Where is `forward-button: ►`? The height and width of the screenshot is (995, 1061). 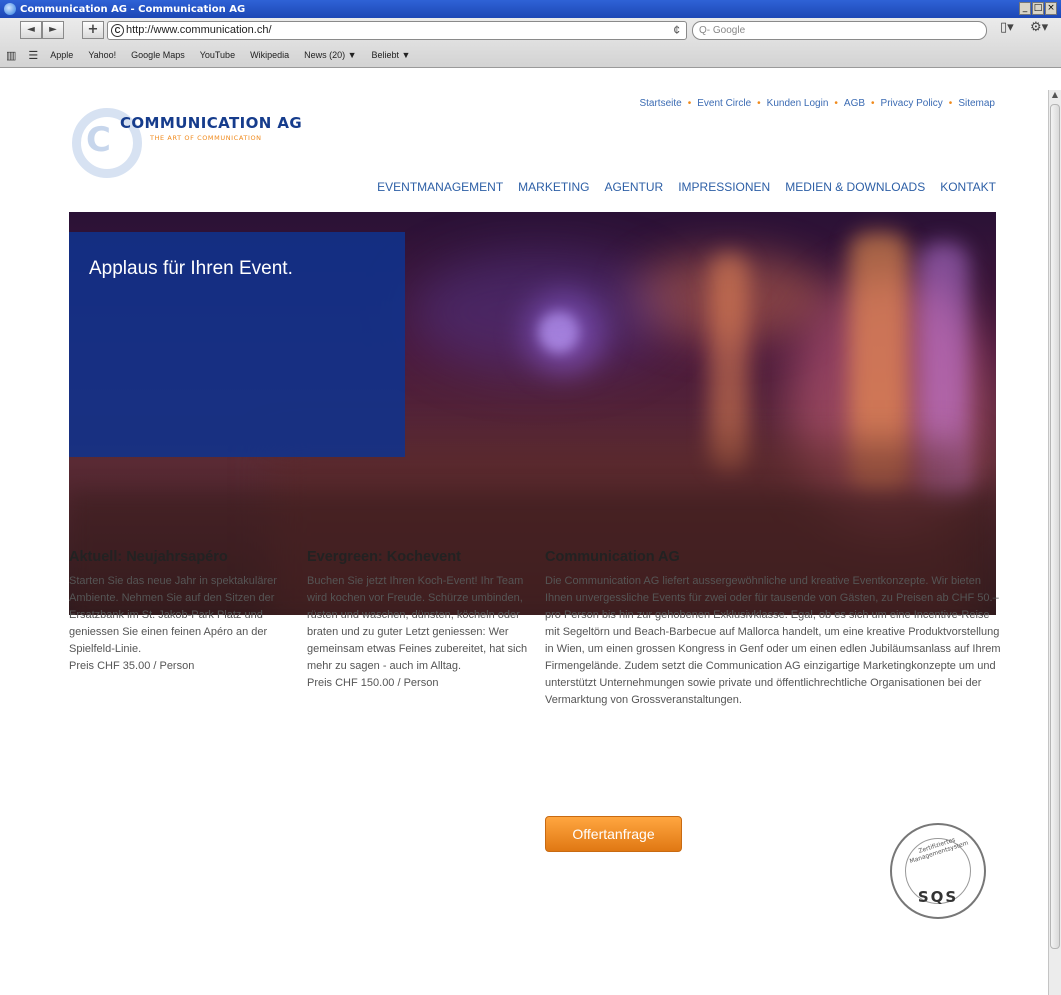 forward-button: ► is located at coordinates (53, 30).